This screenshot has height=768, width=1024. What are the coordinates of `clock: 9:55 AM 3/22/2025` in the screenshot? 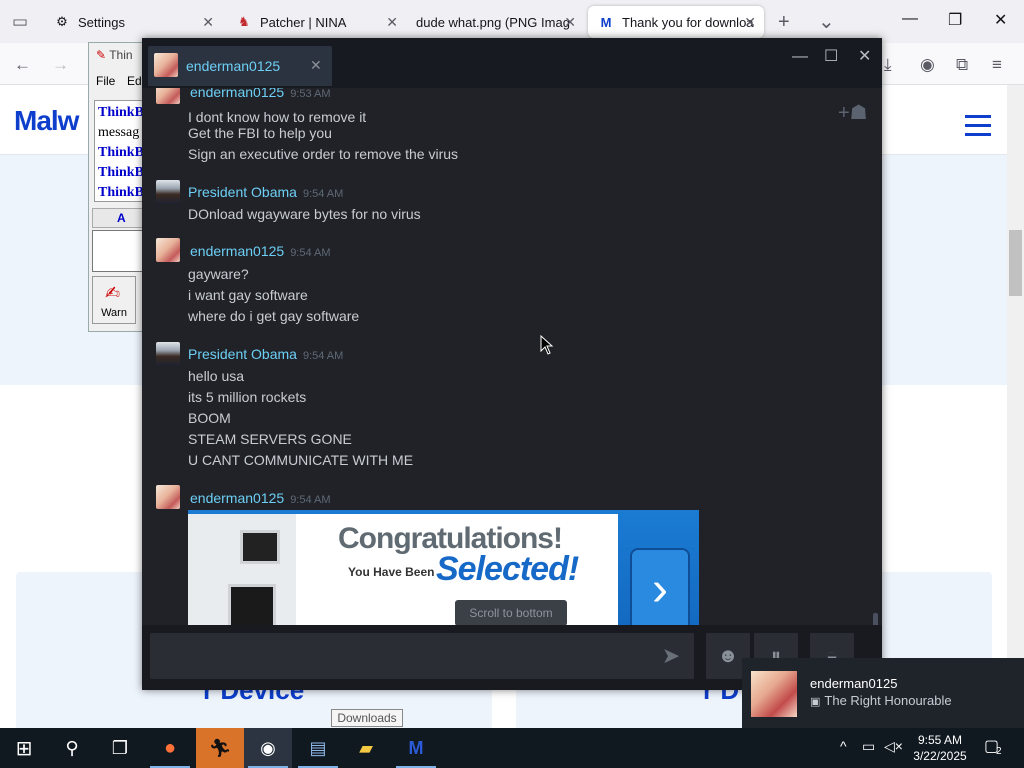 It's located at (940, 748).